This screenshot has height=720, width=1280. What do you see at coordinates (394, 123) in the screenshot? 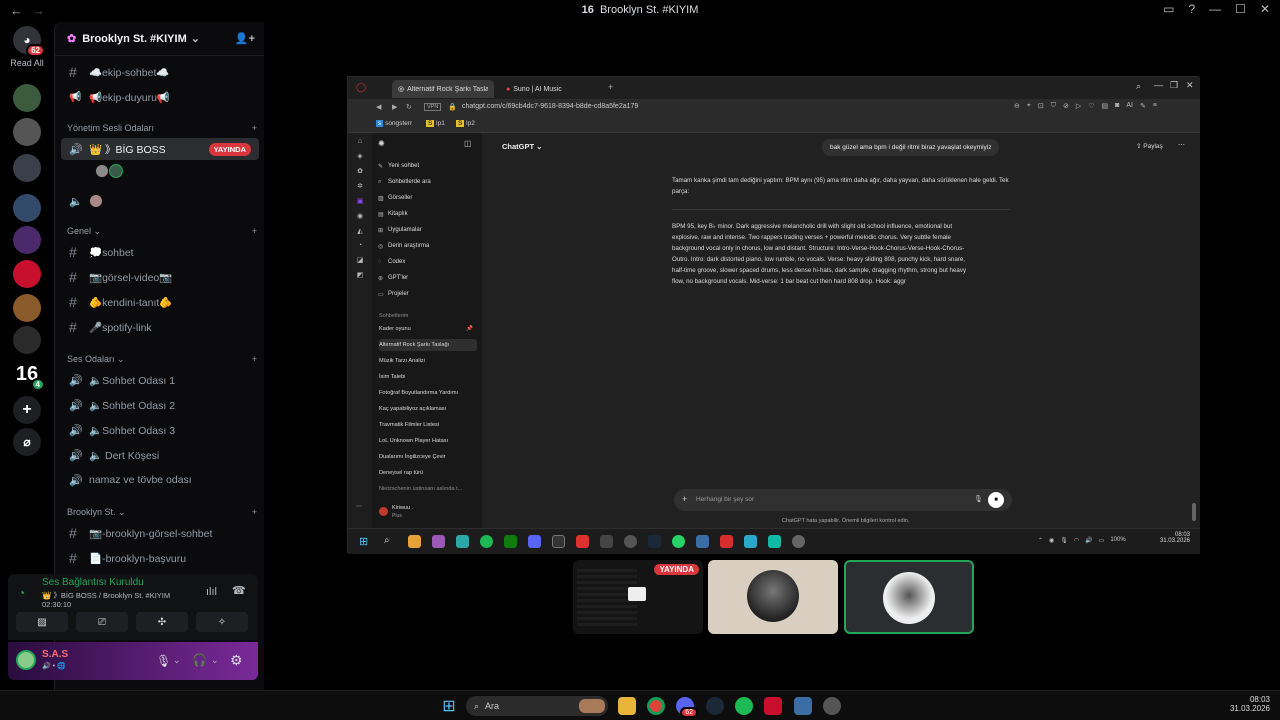
I see `bookmark-songsterr: s songsterr` at bounding box center [394, 123].